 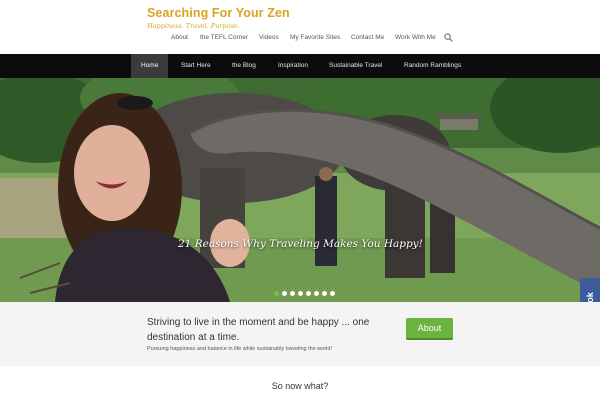 What do you see at coordinates (150, 66) in the screenshot?
I see `menu-item-home: Home` at bounding box center [150, 66].